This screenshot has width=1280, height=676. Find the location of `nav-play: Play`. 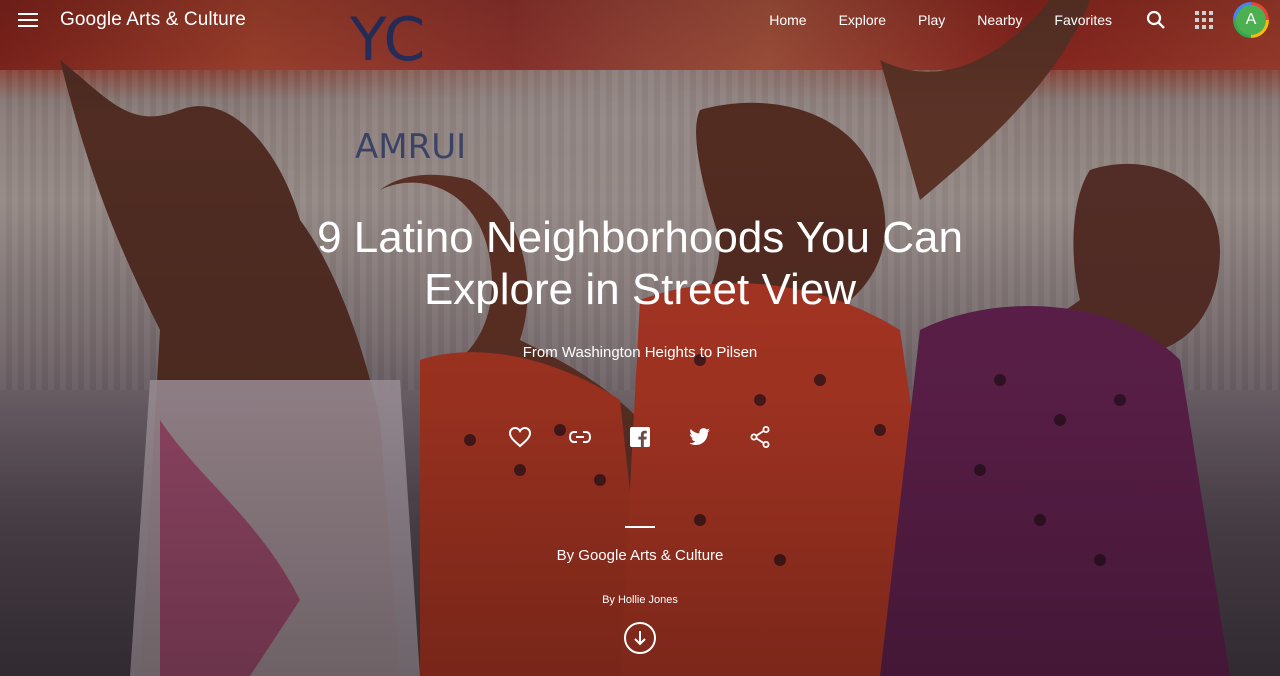

nav-play: Play is located at coordinates (931, 20).